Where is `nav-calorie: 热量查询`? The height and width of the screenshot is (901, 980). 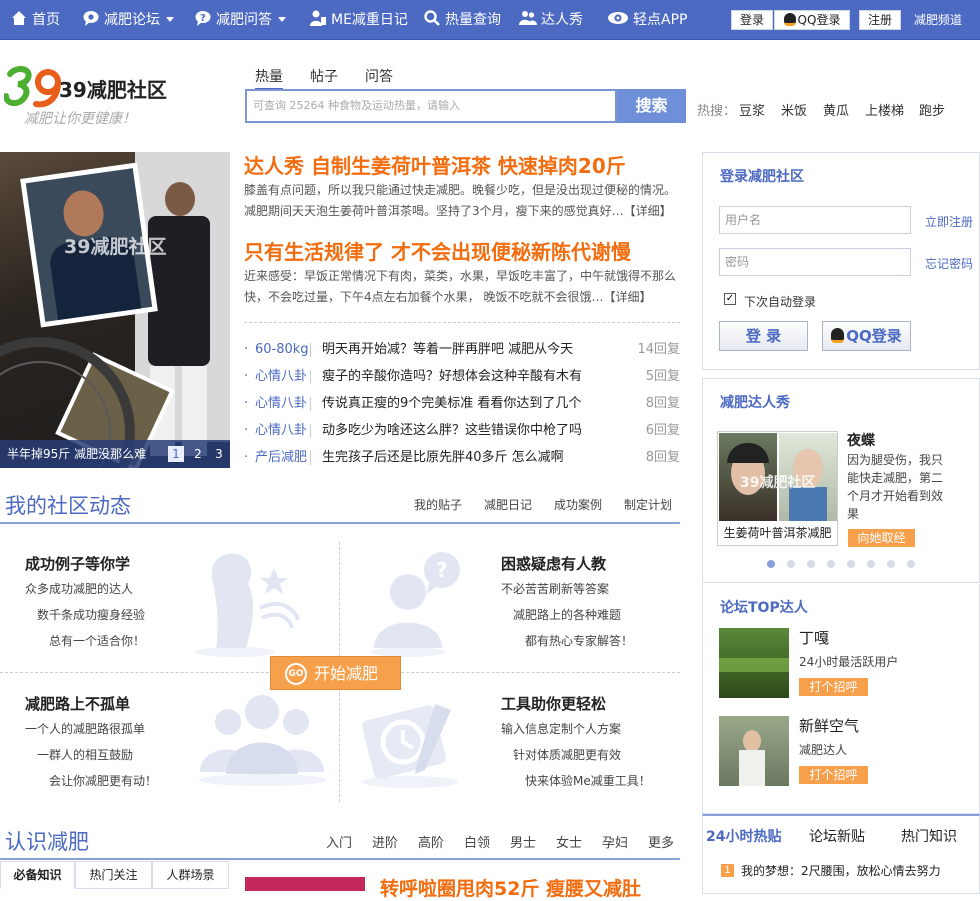
nav-calorie: 热量查询 is located at coordinates (462, 20).